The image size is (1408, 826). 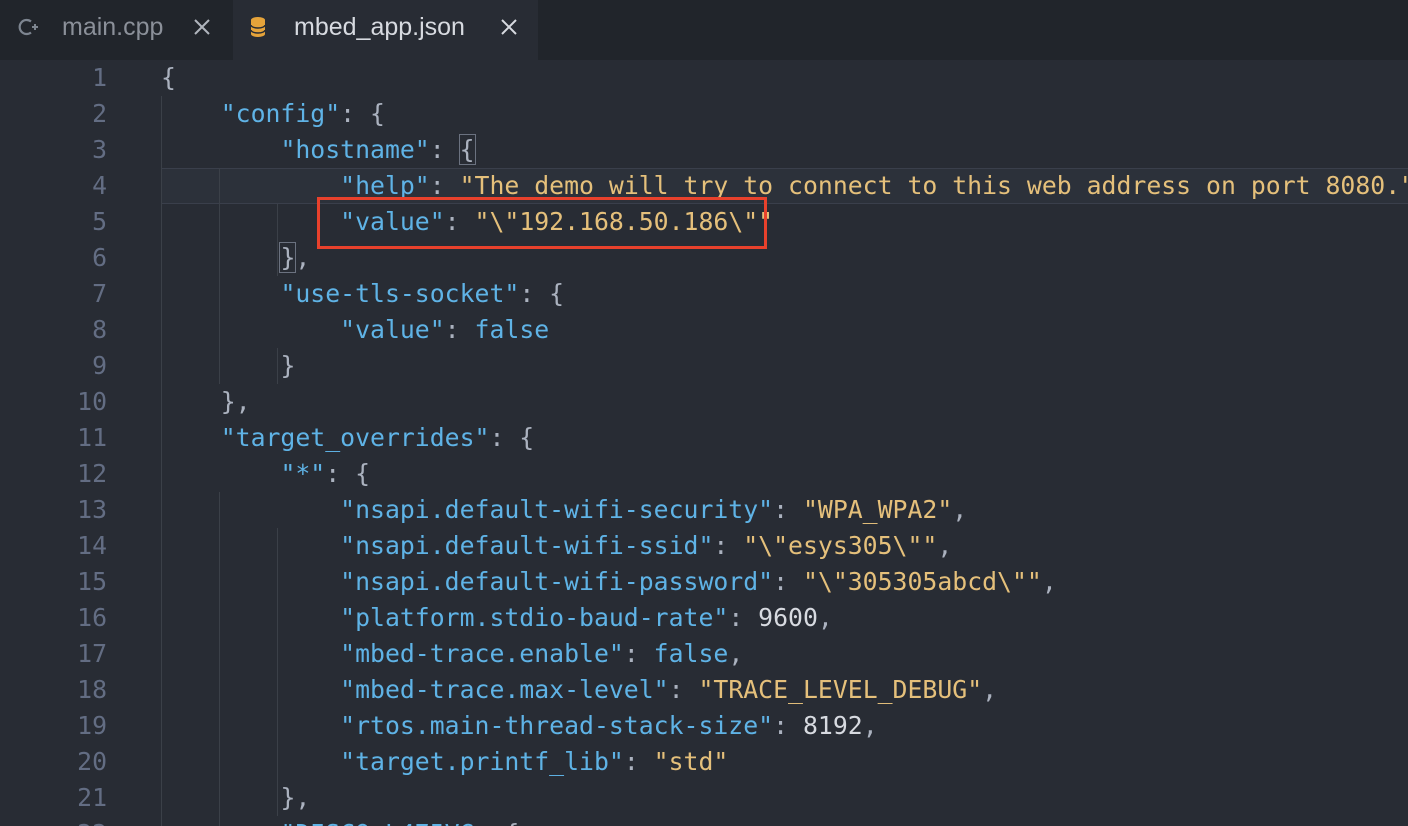 What do you see at coordinates (704, 330) in the screenshot?
I see `code-line: 8 "value": false` at bounding box center [704, 330].